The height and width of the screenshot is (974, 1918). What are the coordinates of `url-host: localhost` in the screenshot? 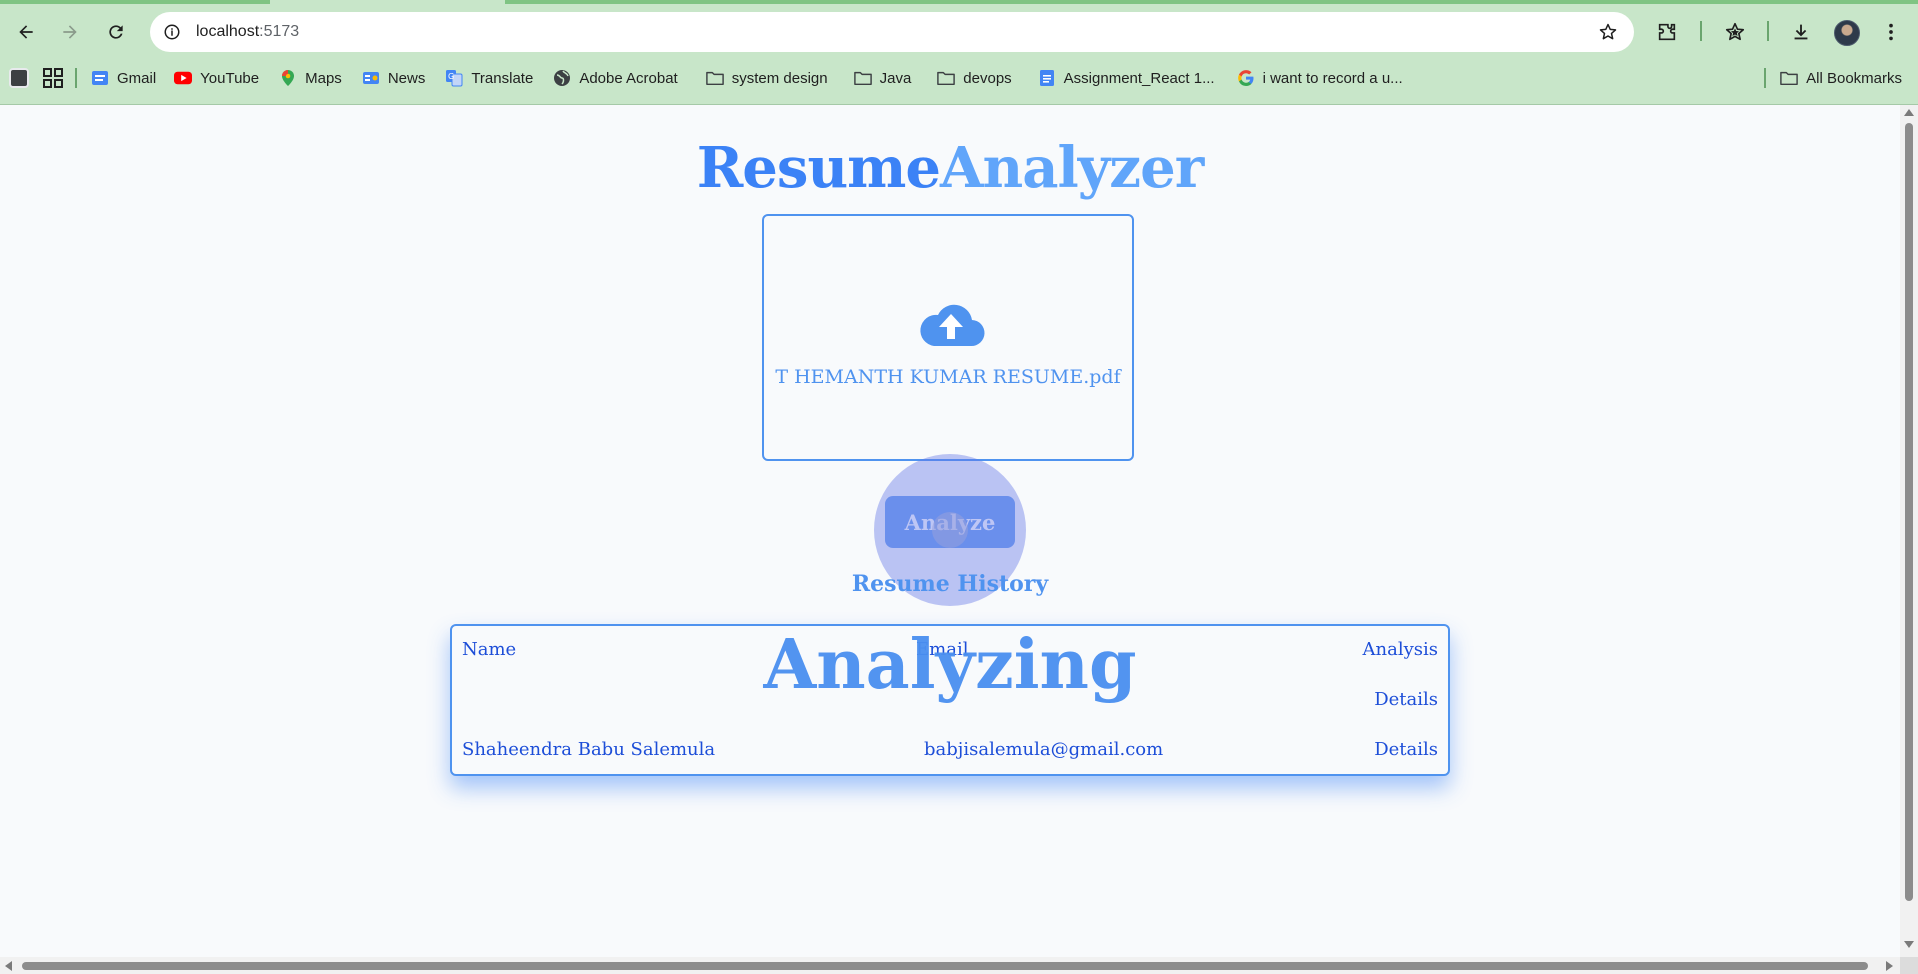 It's located at (228, 31).